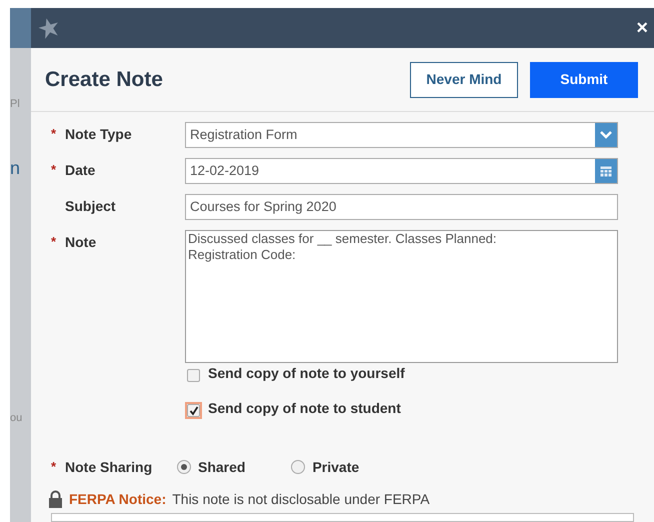  I want to click on close-button: ×, so click(642, 28).